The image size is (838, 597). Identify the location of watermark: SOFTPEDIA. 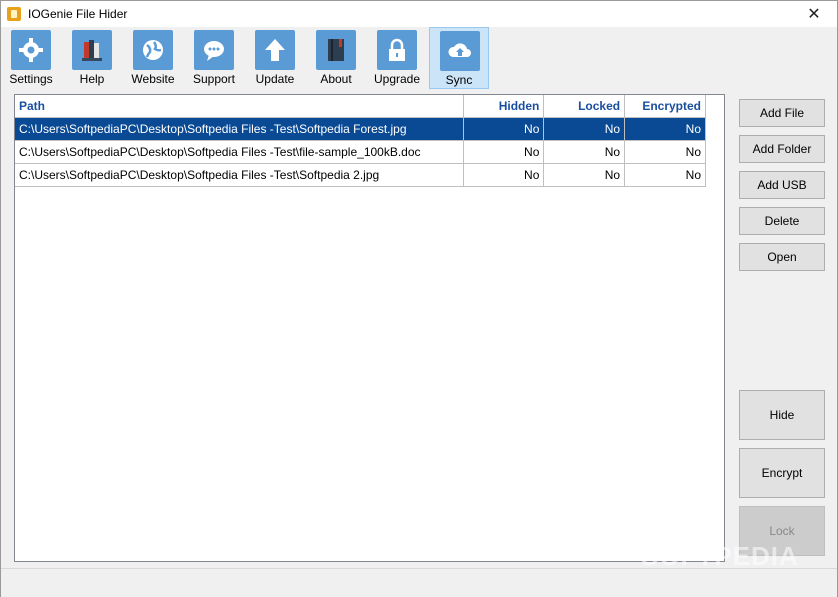
(720, 556).